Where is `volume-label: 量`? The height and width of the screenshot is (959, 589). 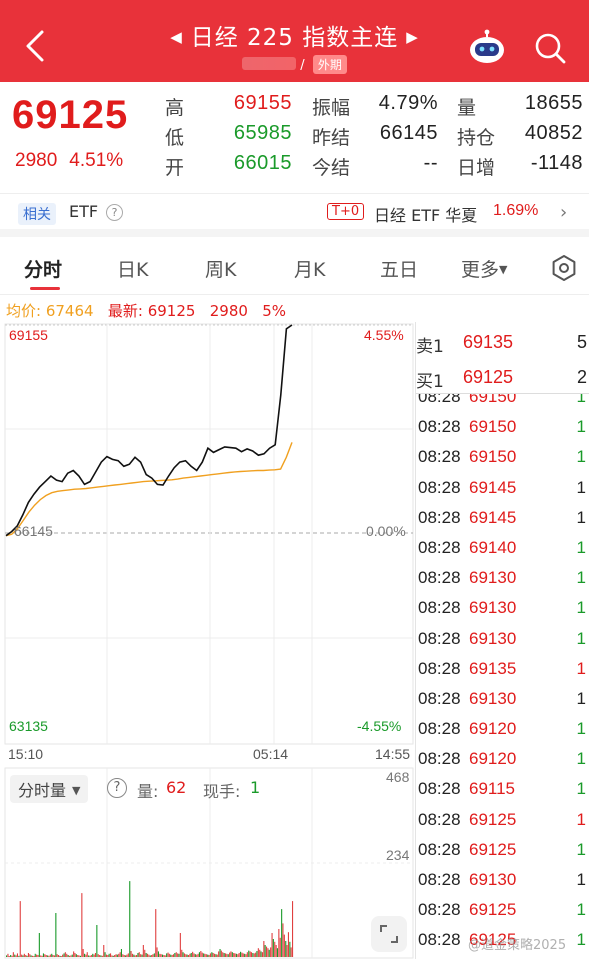 volume-label: 量 is located at coordinates (467, 108).